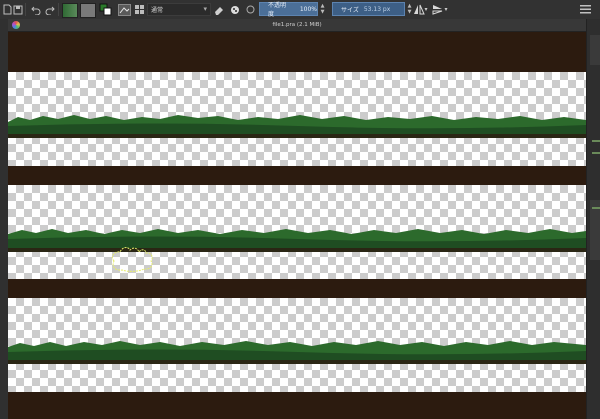 Image resolution: width=600 pixels, height=419 pixels. What do you see at coordinates (139, 9) in the screenshot?
I see `workspace-grid-icon` at bounding box center [139, 9].